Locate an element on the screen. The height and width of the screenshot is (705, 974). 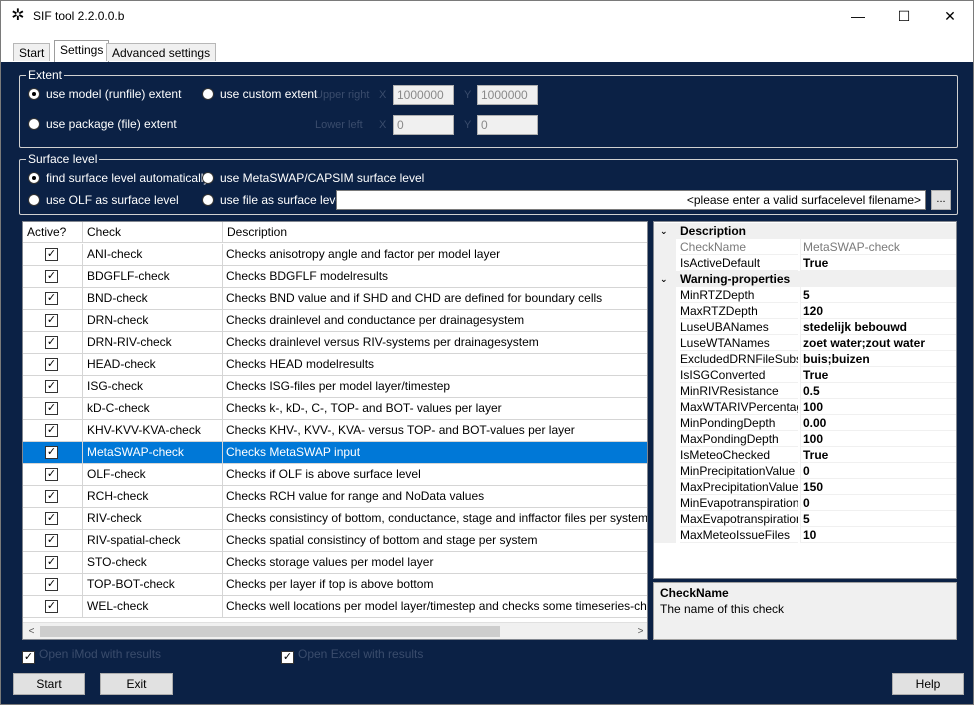
property-row: MaxRTZDepth 120 is located at coordinates (805, 311).